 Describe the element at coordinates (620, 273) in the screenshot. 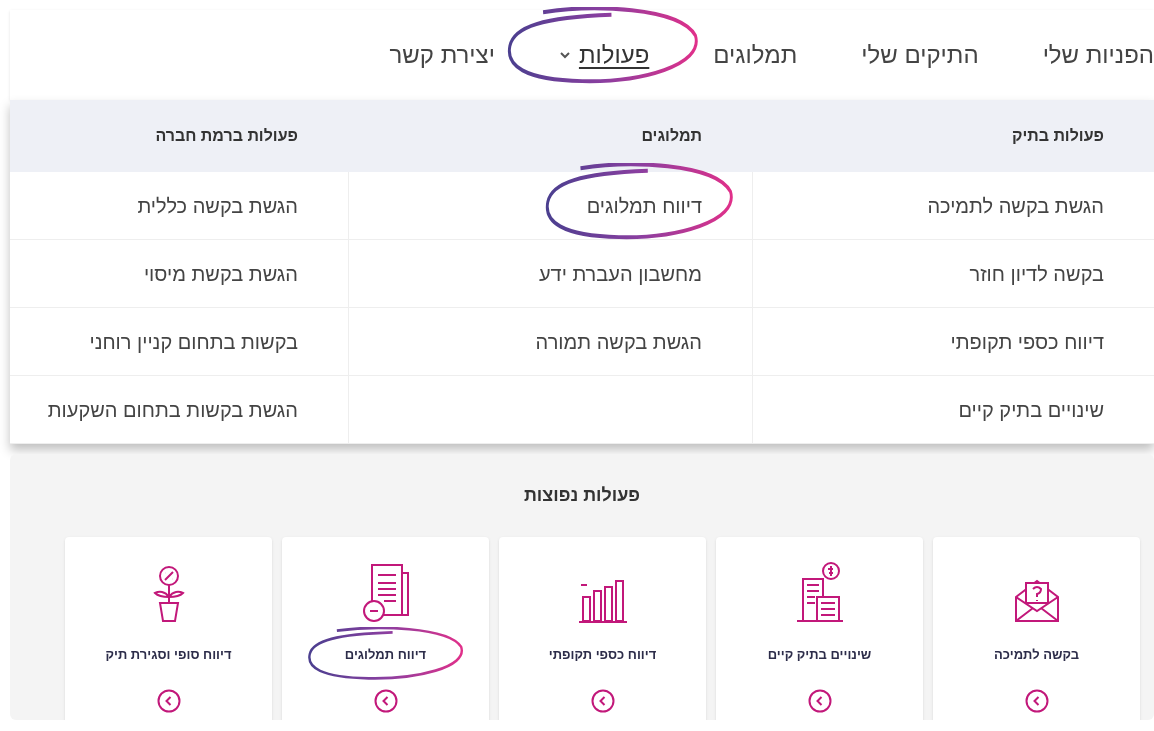

I see `menu-link: מחשבון העברת ידע` at that location.